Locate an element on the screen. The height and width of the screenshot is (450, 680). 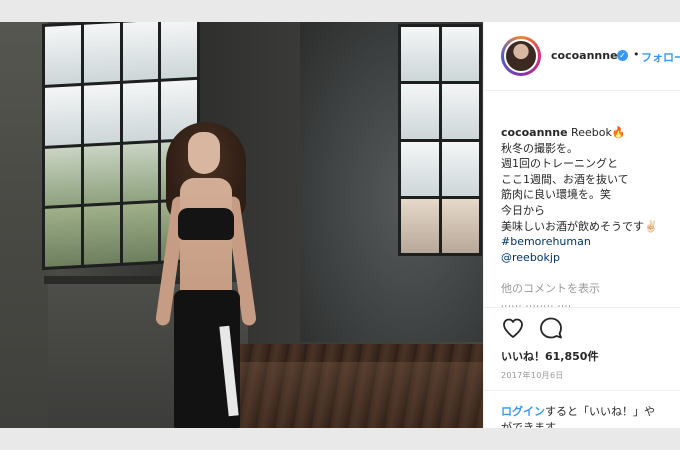
comment-icon is located at coordinates (551, 328).